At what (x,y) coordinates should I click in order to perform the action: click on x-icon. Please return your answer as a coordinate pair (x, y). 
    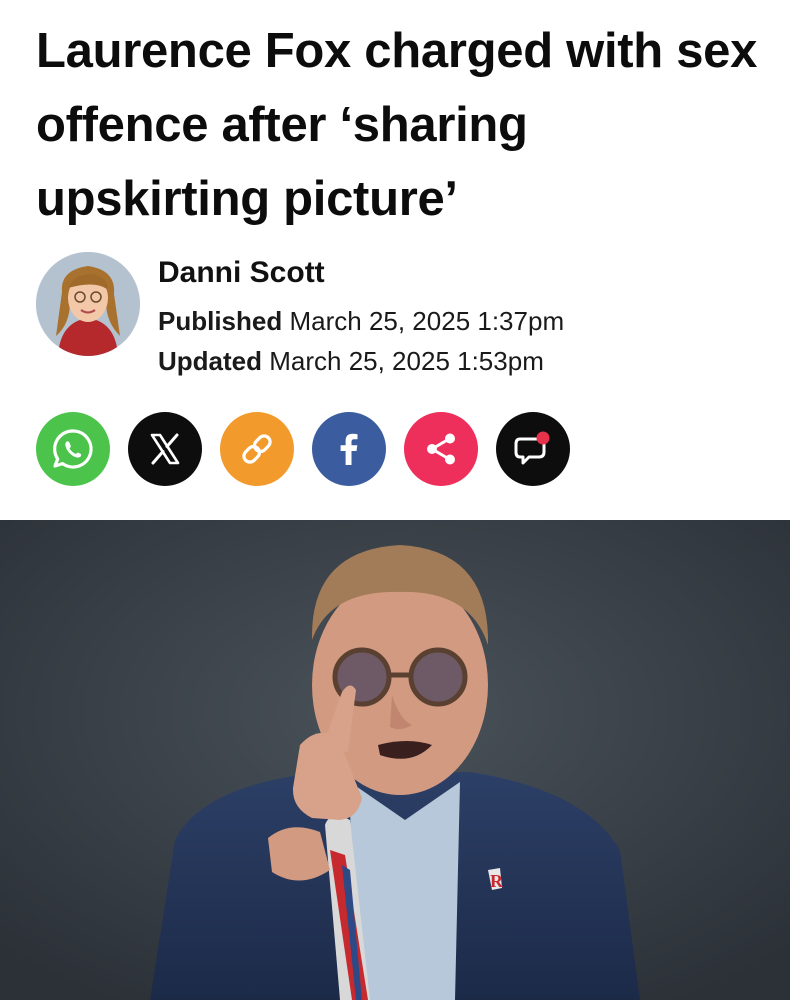
    Looking at the image, I should click on (165, 449).